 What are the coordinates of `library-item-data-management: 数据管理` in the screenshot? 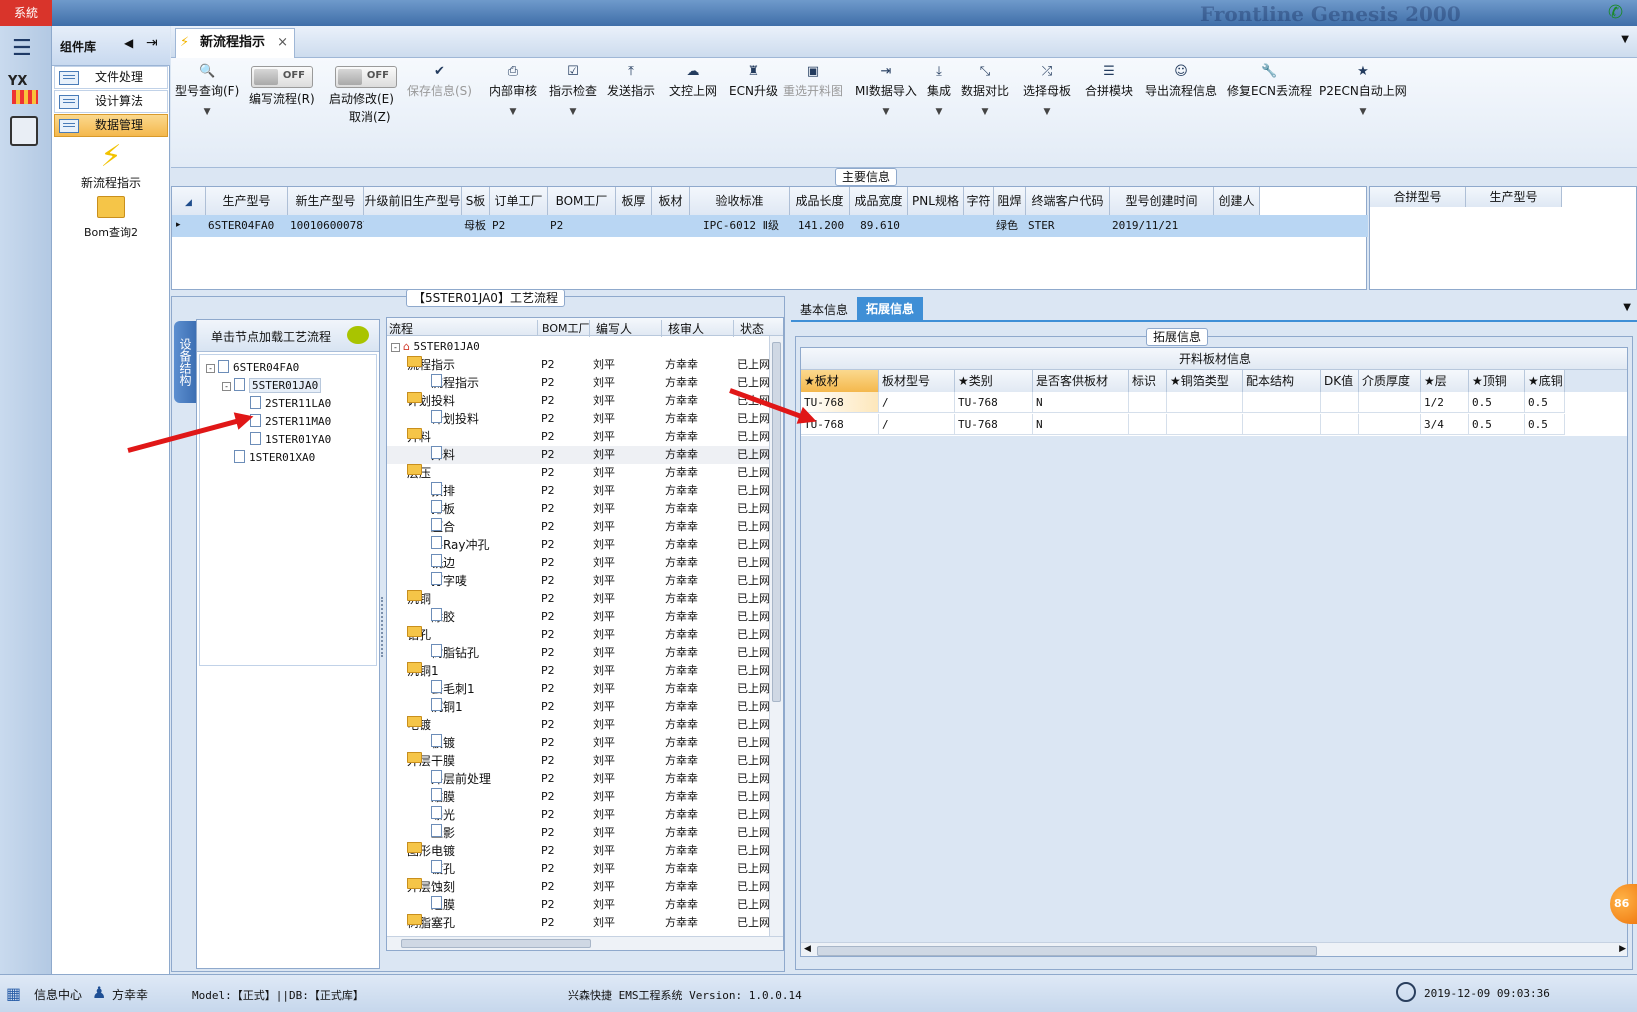 It's located at (111, 125).